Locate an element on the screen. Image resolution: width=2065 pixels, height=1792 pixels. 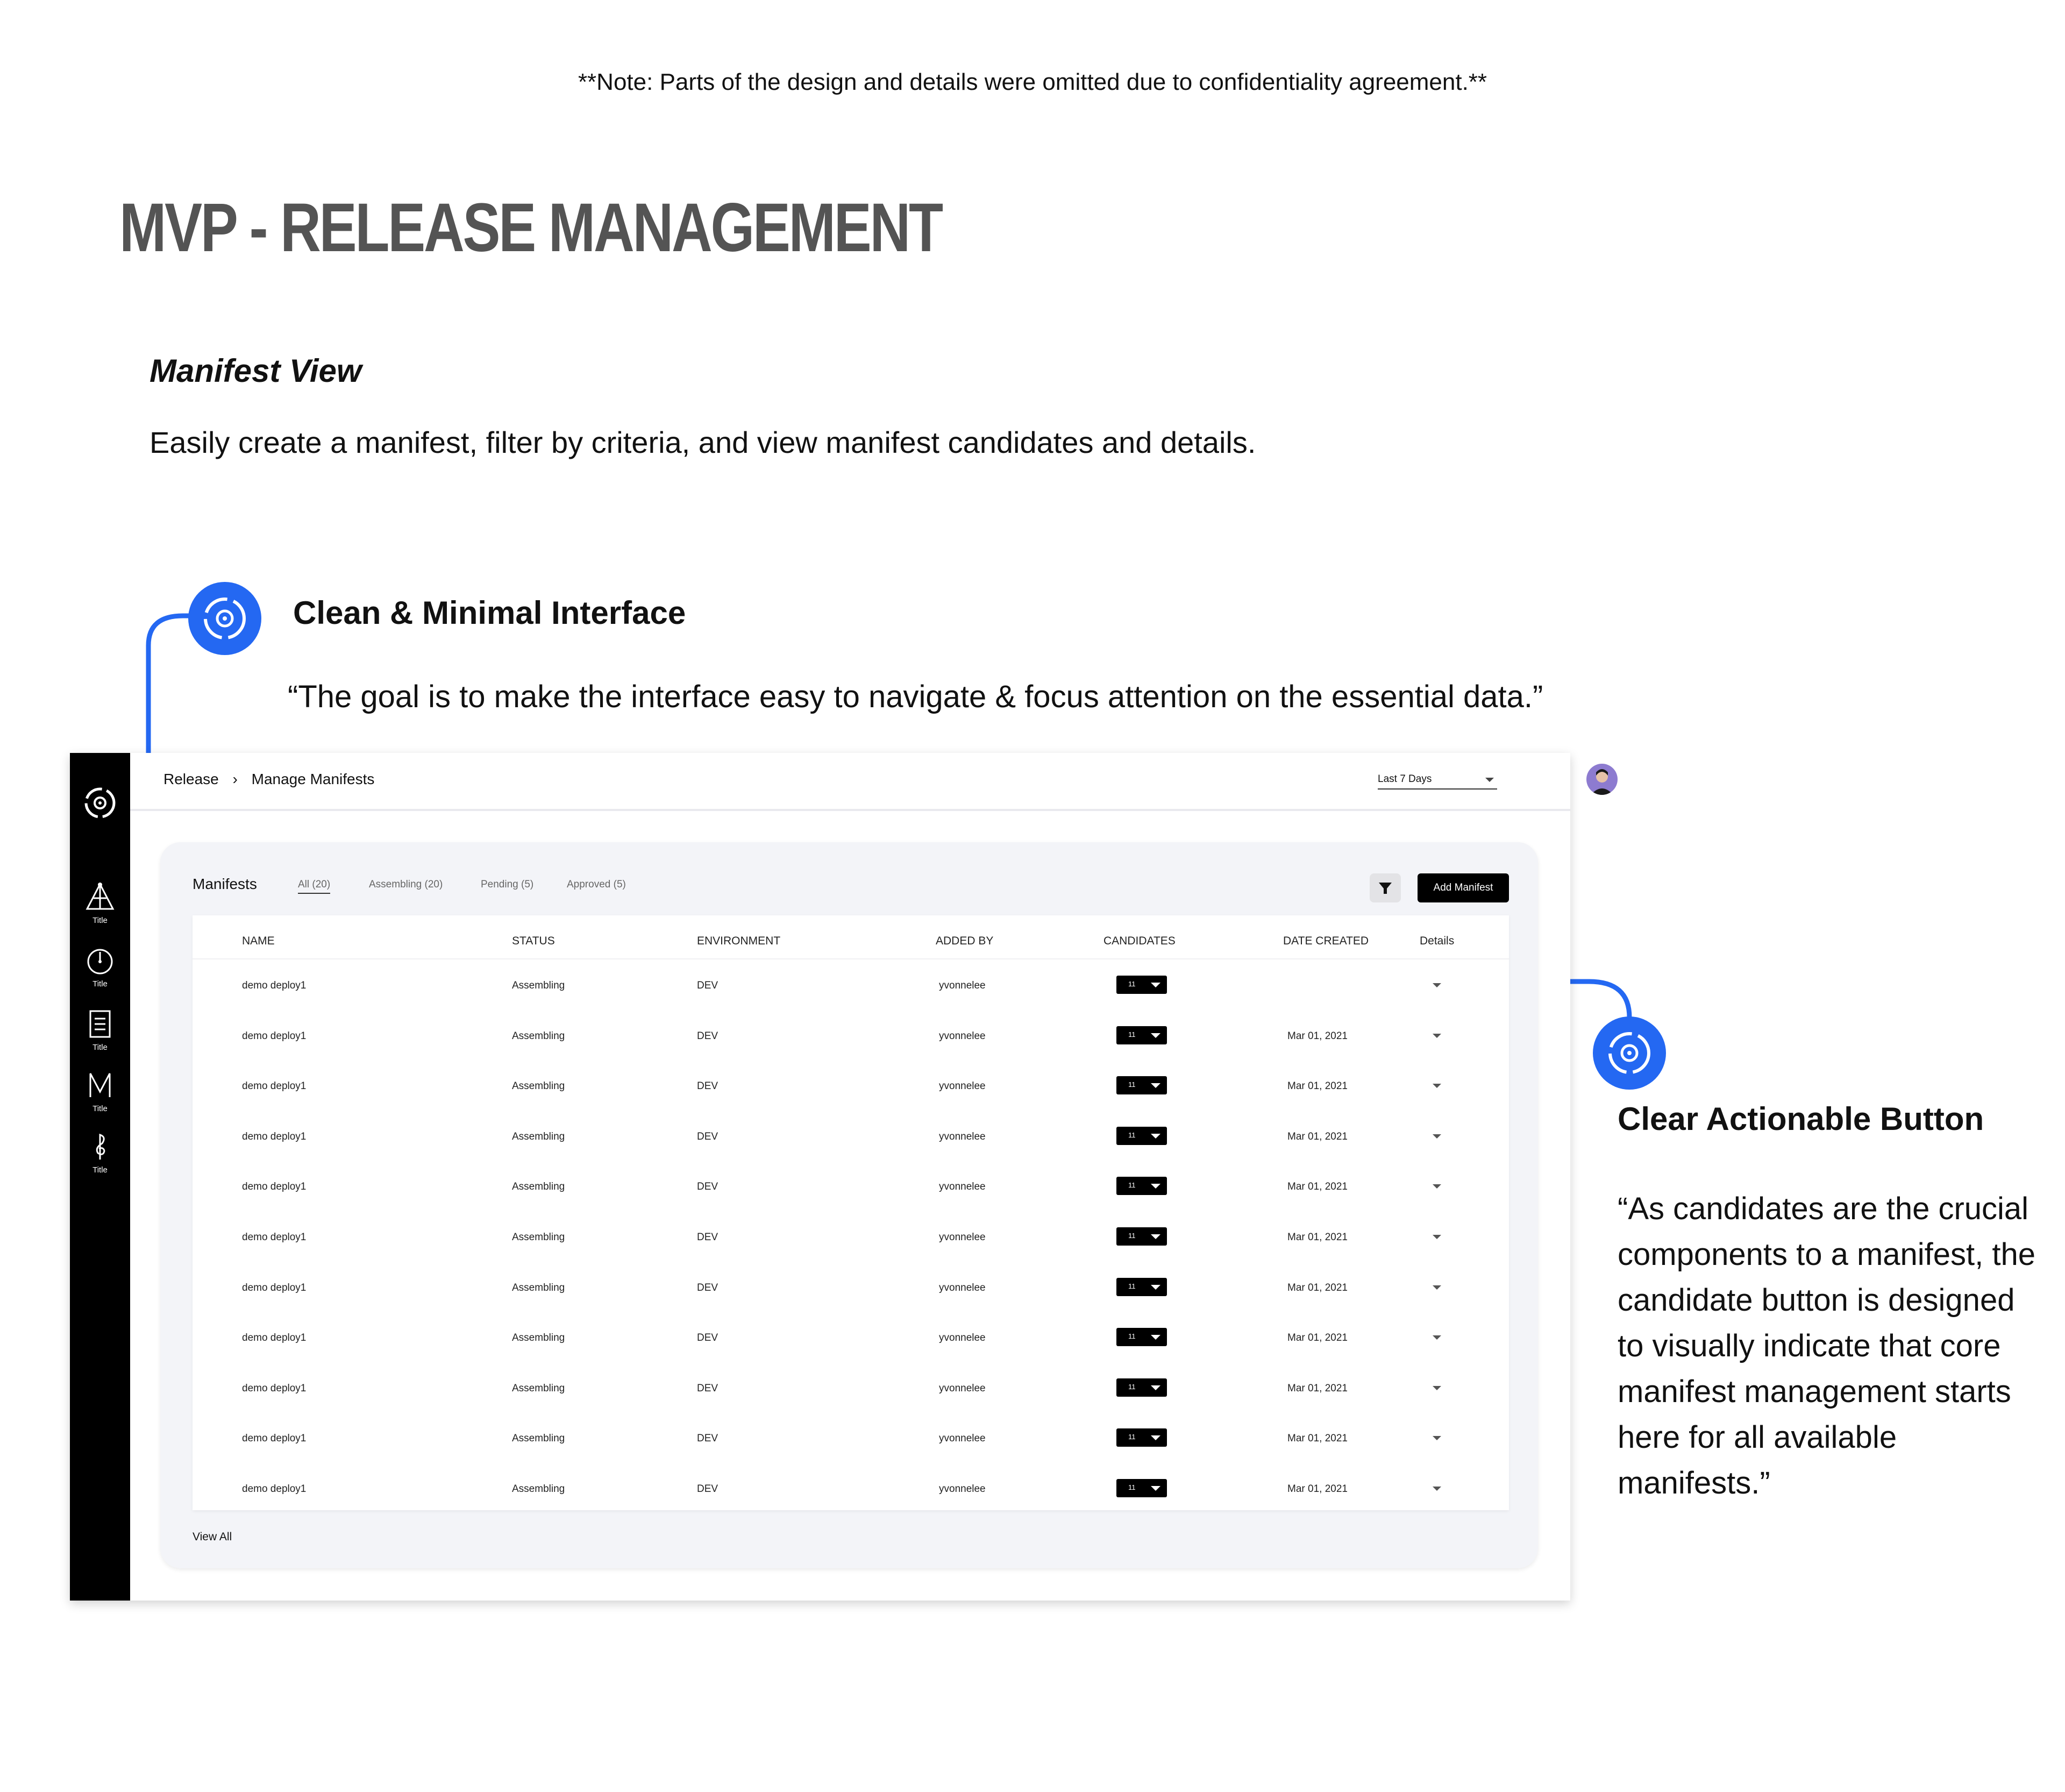
breadcrumb-root: Release is located at coordinates (191, 779).